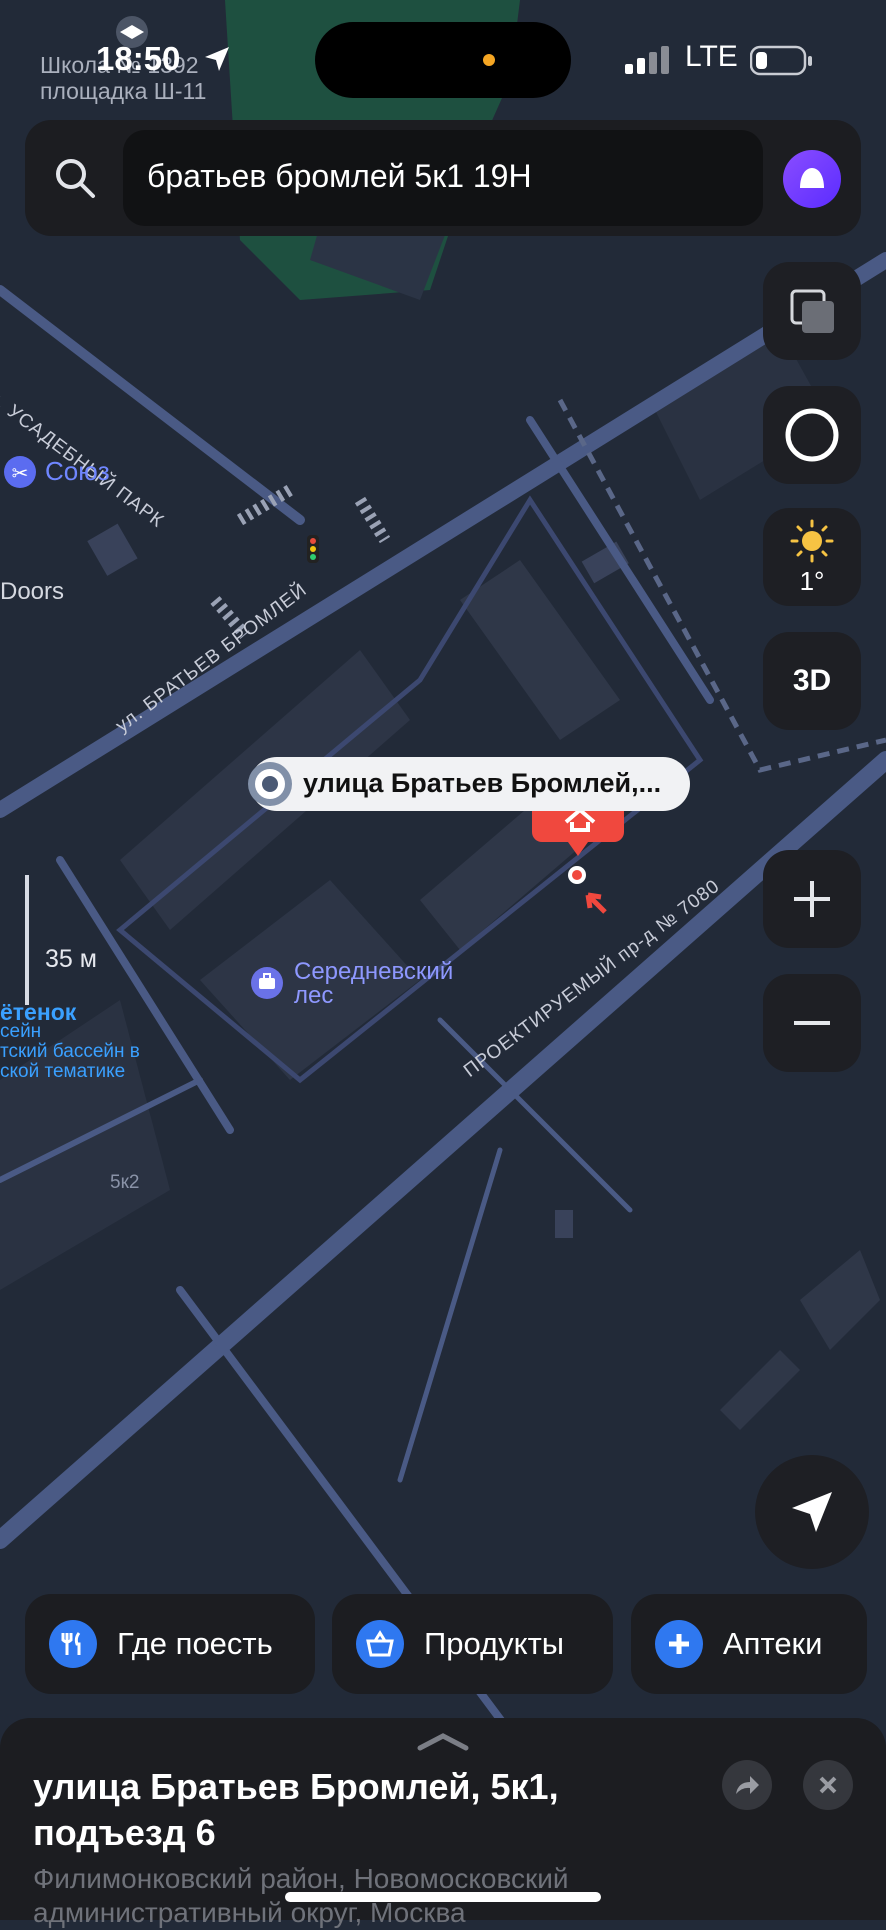  Describe the element at coordinates (38, 1012) in the screenshot. I see `poi-label-kotenok-line1: ётенок` at that location.